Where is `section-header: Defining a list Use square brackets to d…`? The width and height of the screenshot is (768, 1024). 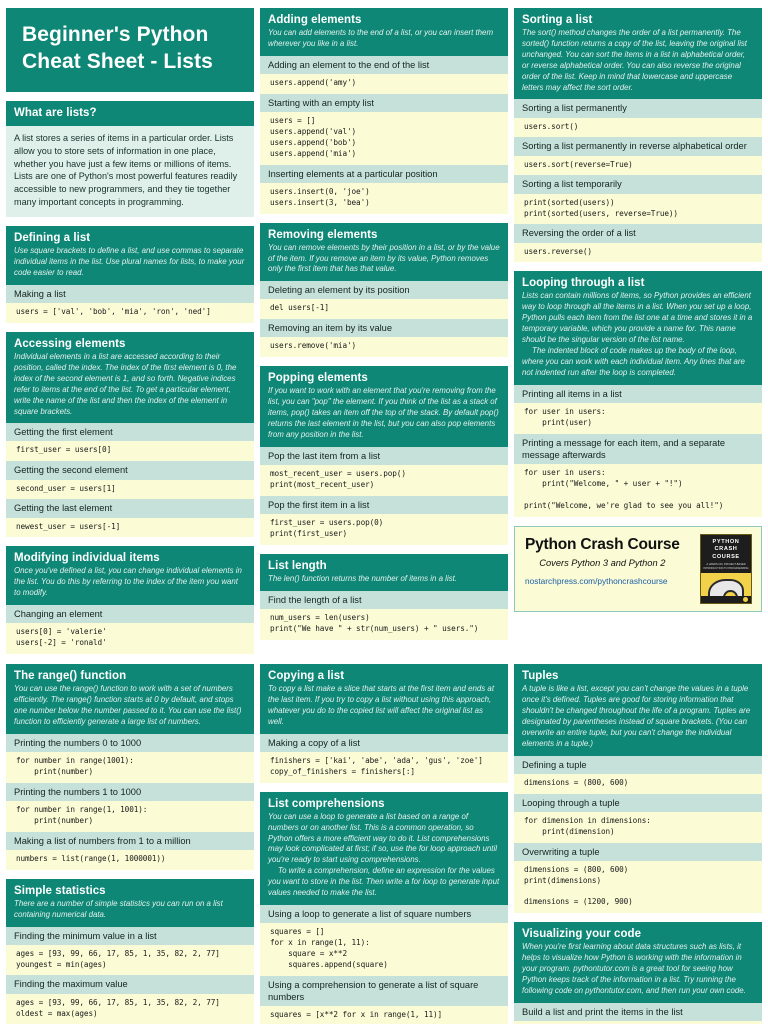 section-header: Defining a list Use square brackets to d… is located at coordinates (130, 255).